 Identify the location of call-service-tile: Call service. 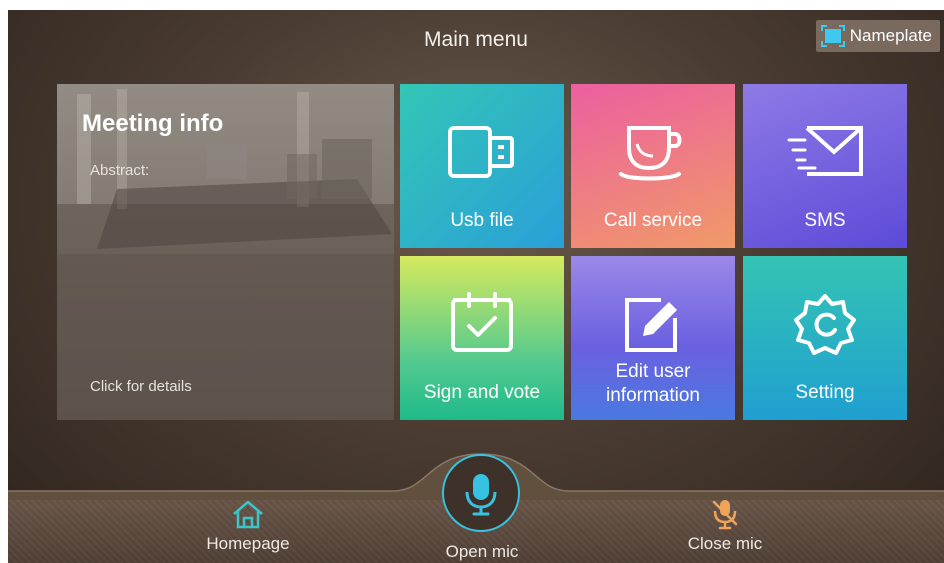
(653, 166).